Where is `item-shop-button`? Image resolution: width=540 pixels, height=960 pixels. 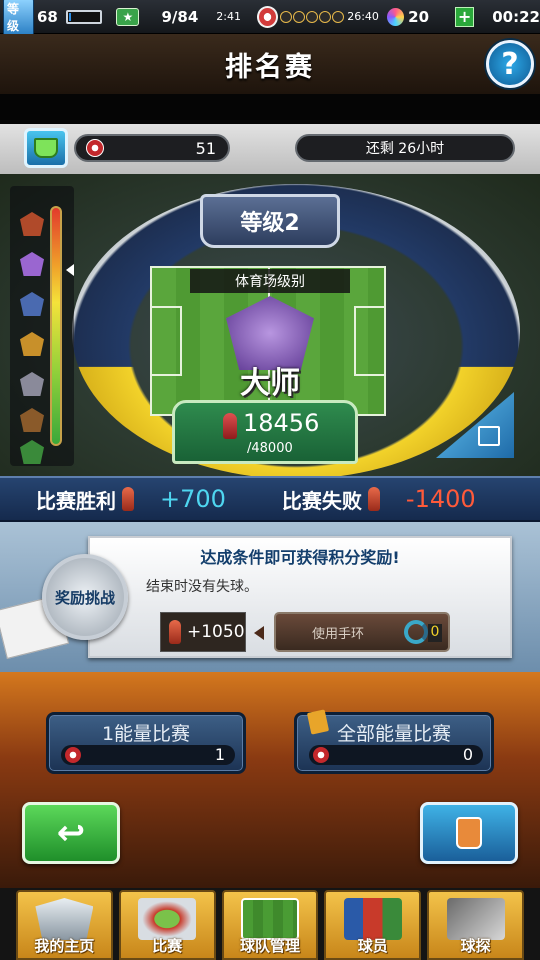
item-shop-button is located at coordinates (469, 833).